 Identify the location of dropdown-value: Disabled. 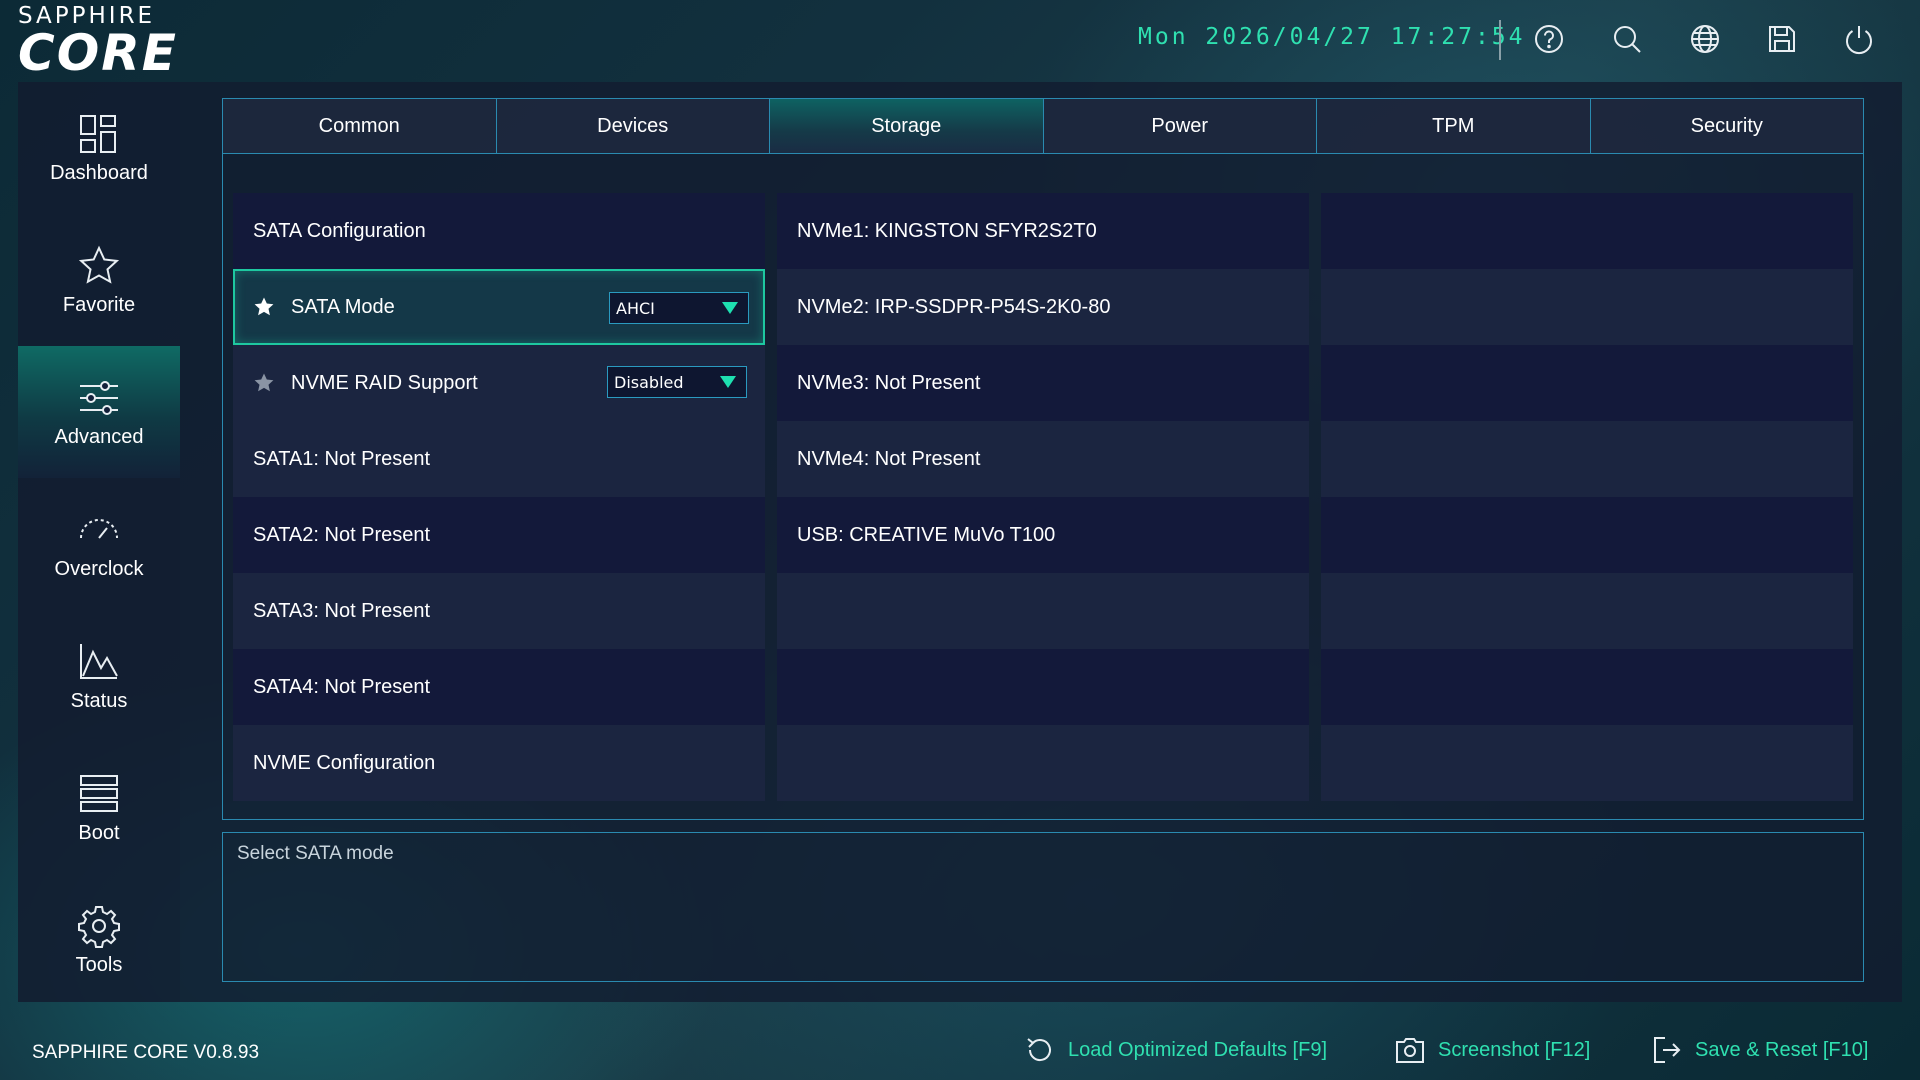
(649, 382).